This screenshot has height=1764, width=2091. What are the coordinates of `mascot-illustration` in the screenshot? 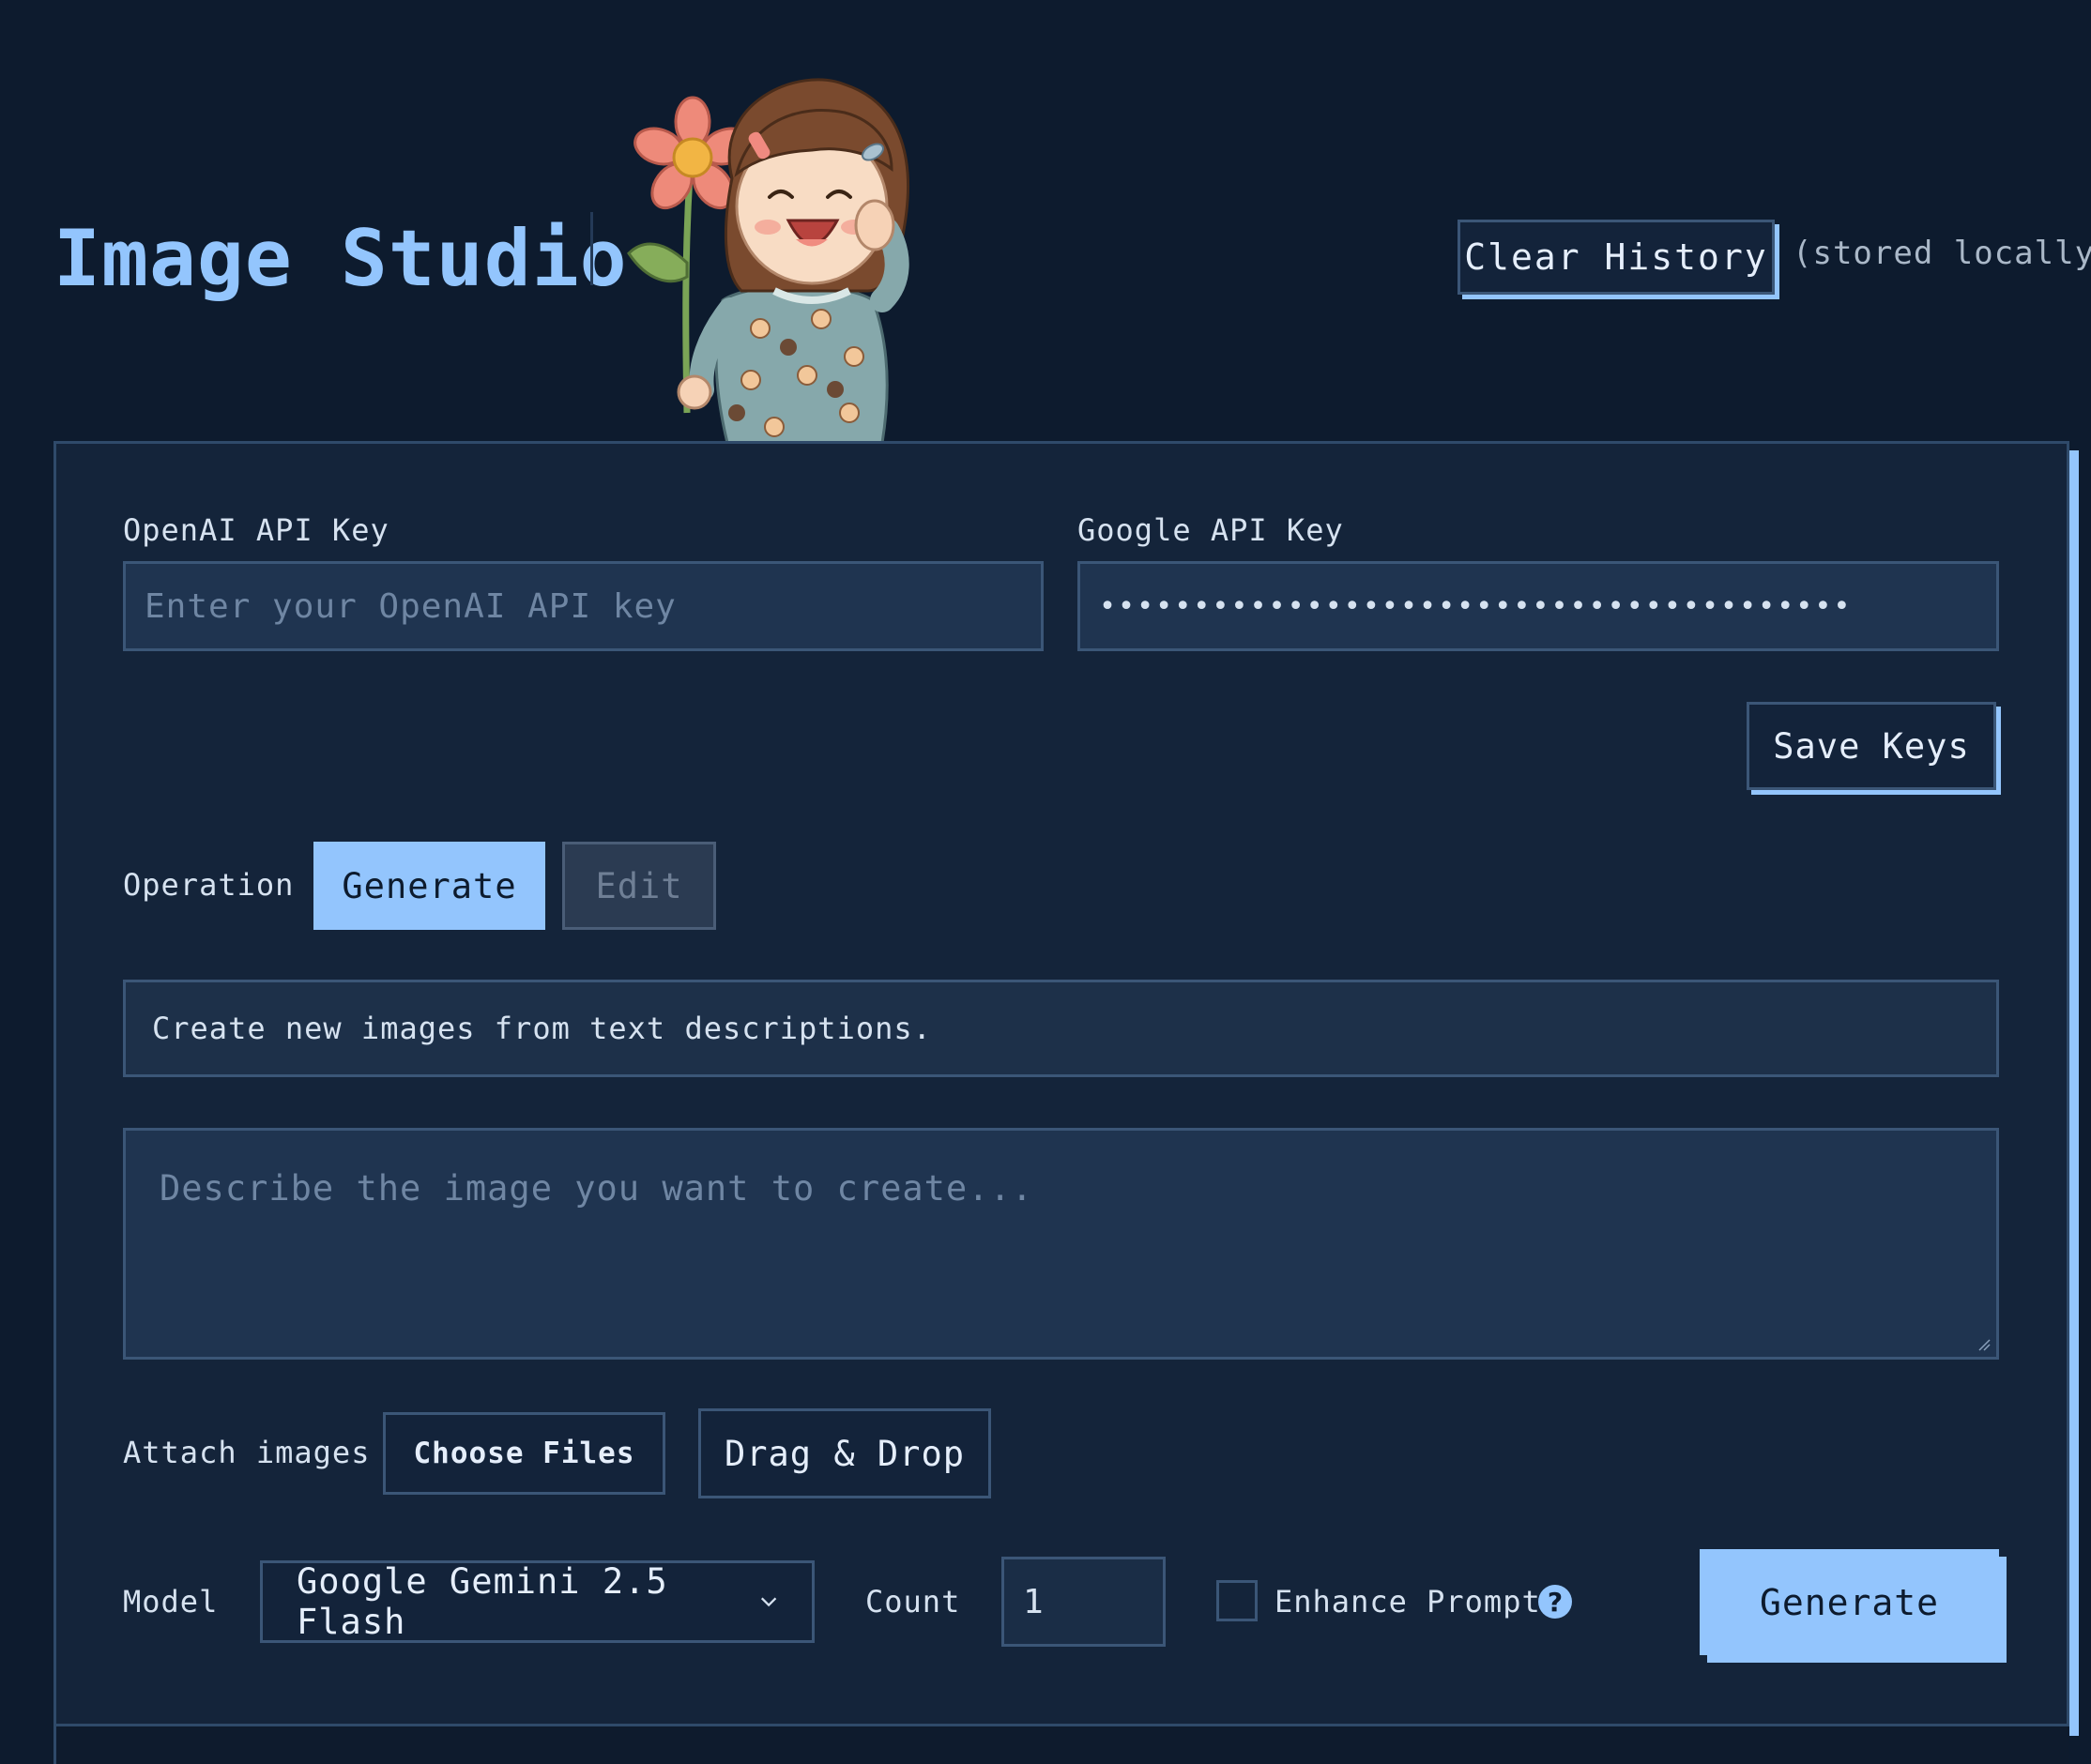 It's located at (788, 255).